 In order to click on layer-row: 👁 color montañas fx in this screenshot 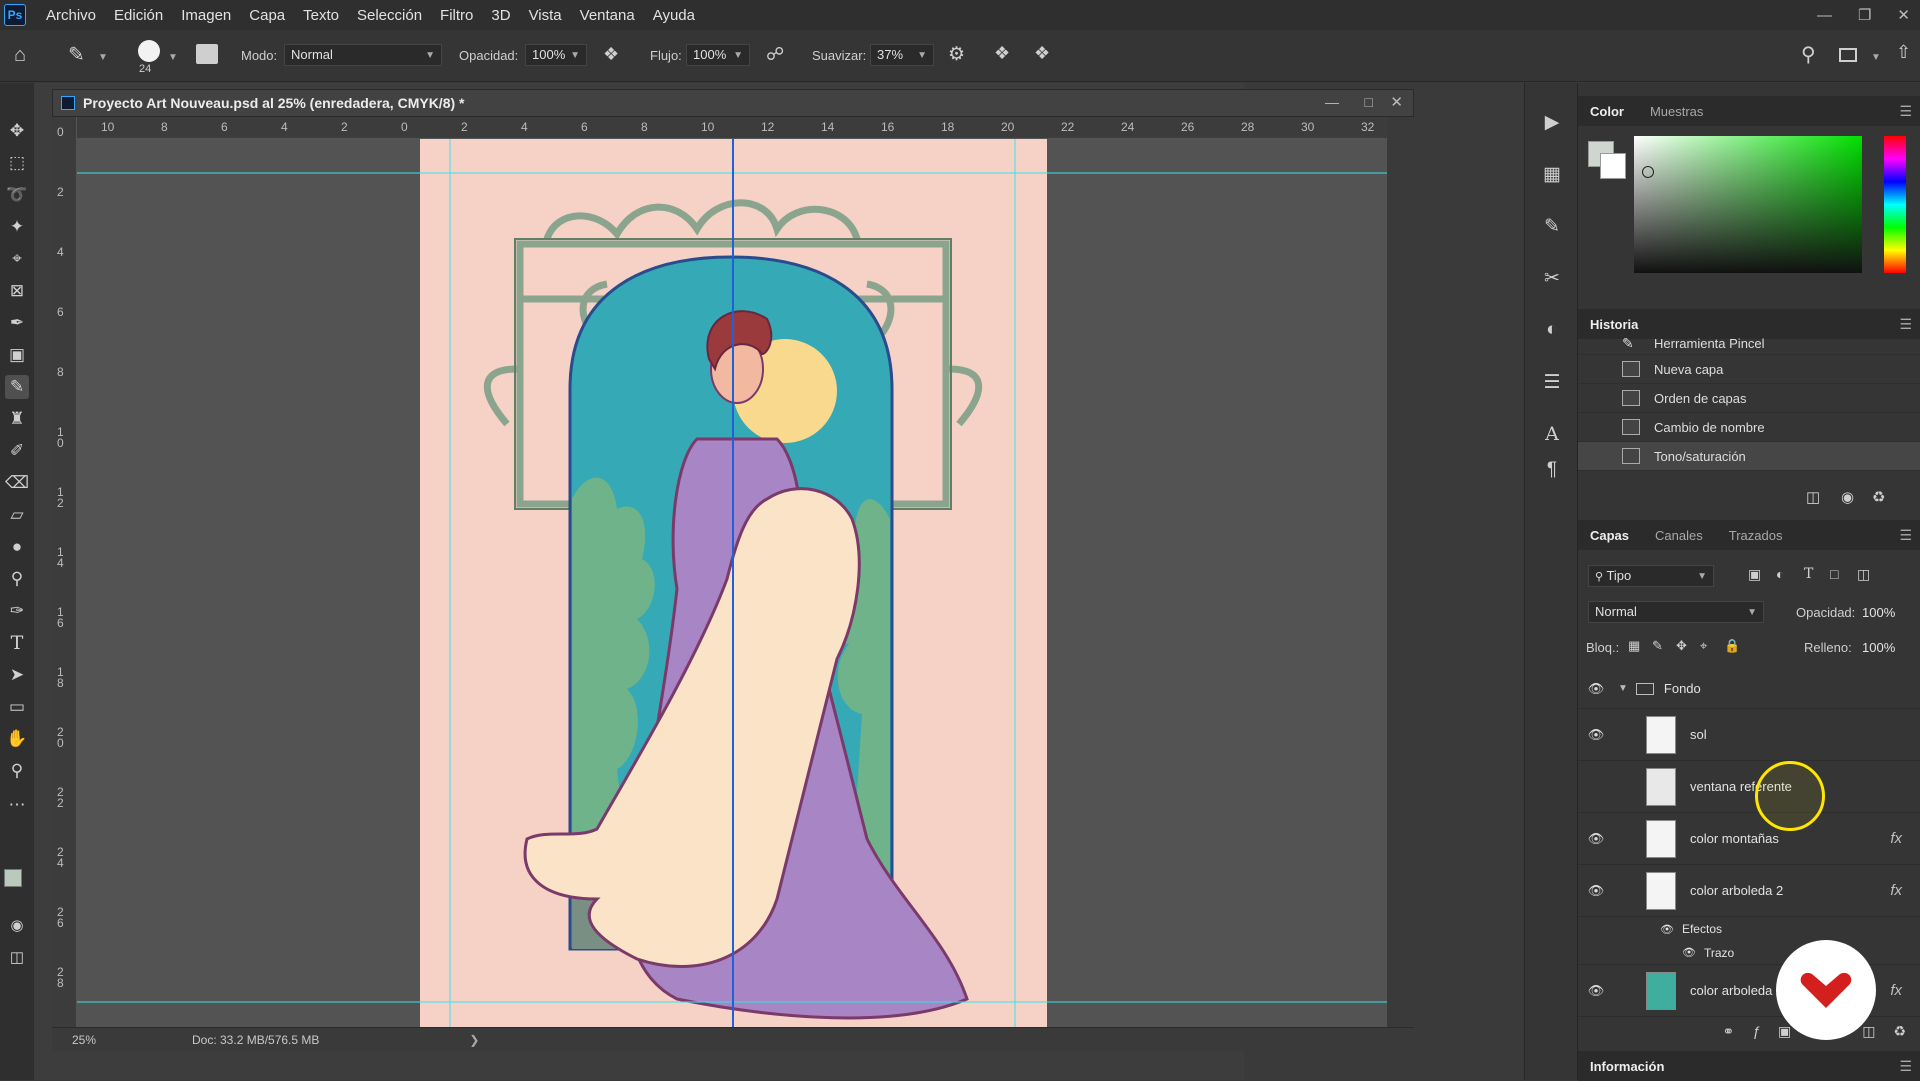, I will do `click(1749, 839)`.